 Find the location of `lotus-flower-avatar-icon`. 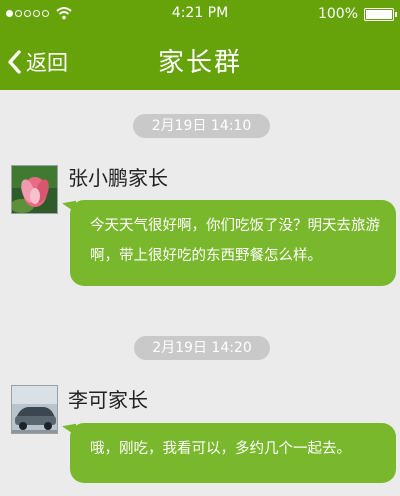

lotus-flower-avatar-icon is located at coordinates (34, 189).